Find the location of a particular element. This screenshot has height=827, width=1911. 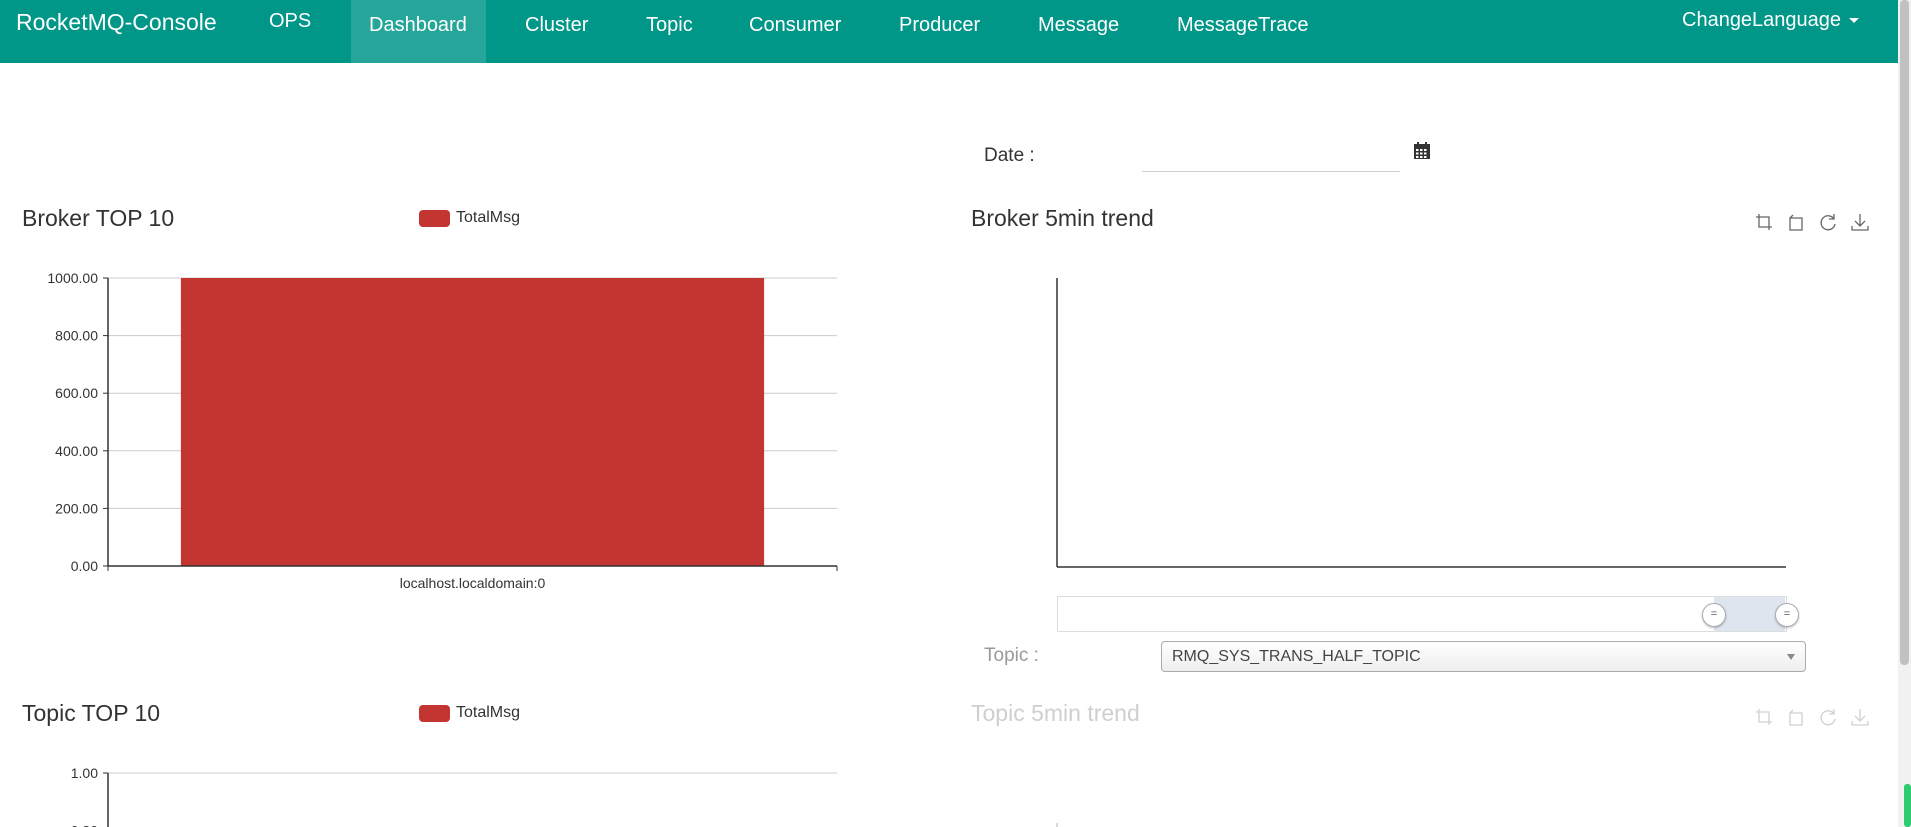

topic-select: RMQ_SYS_TRANS_HALF_TOPIC is located at coordinates (1483, 656).